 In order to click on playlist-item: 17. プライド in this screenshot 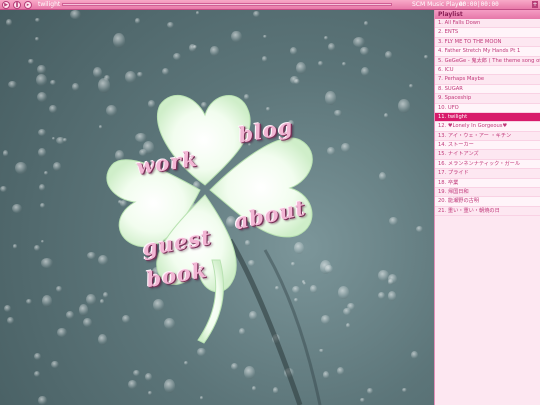, I will do `click(487, 174)`.